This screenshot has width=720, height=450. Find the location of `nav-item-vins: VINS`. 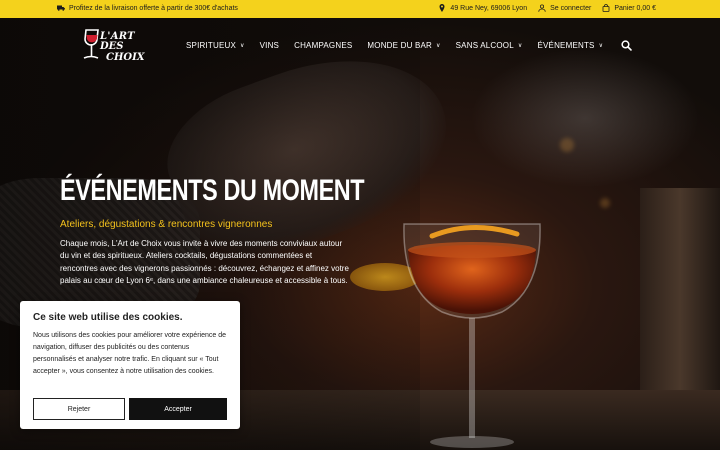

nav-item-vins: VINS is located at coordinates (269, 45).